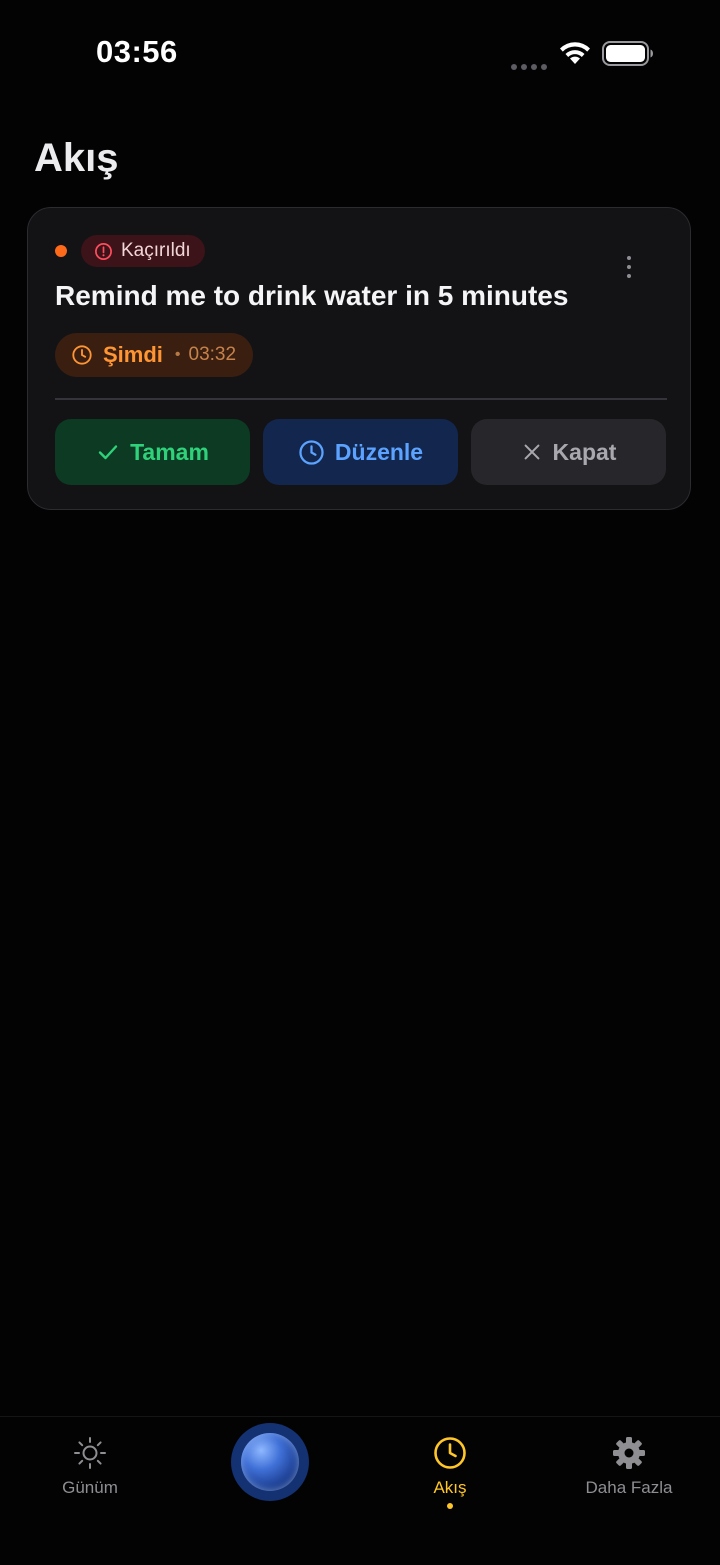  I want to click on edit-button: Düzenle, so click(360, 452).